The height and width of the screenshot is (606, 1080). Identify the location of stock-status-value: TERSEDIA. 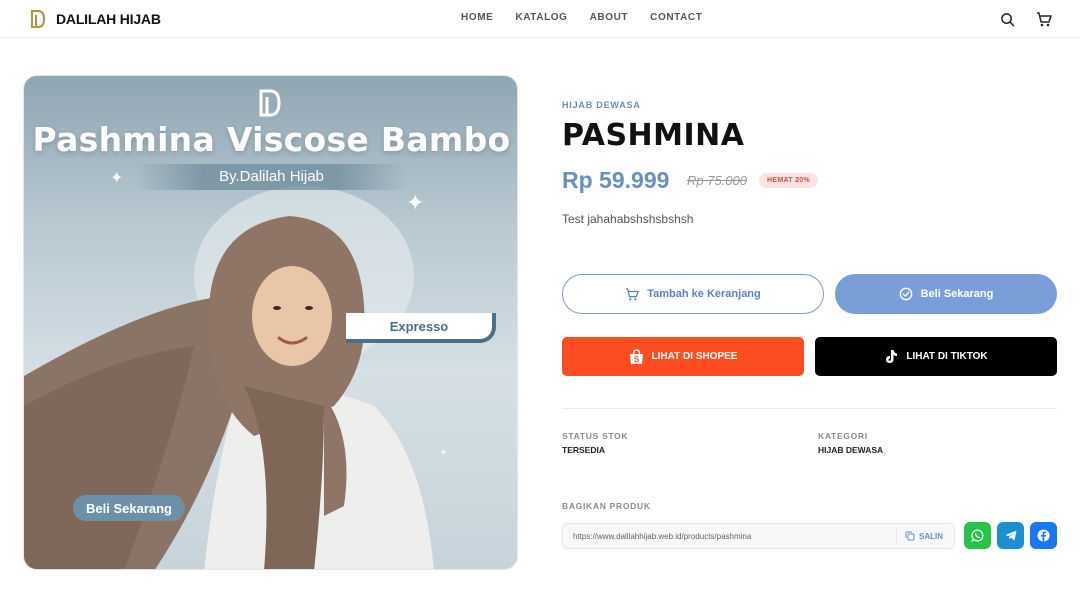
(583, 450).